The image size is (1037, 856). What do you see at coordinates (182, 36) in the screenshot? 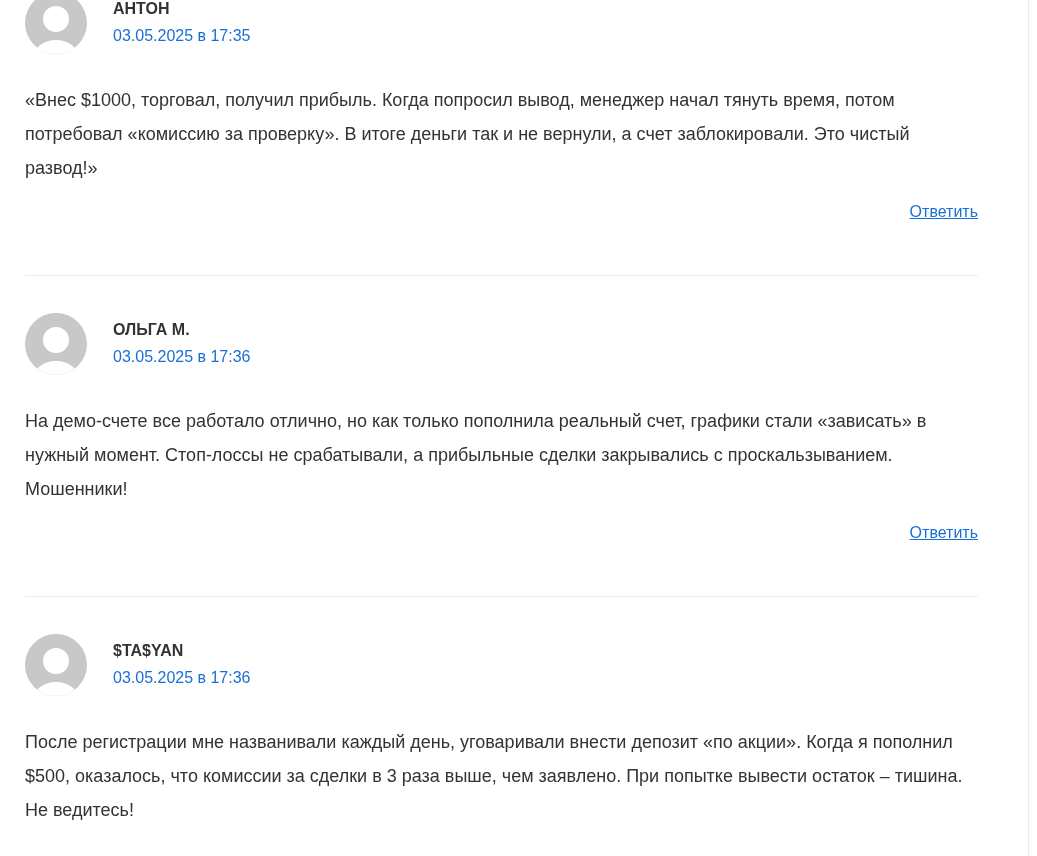
I see `comment-date-link: 03.05.2025 в 17:35` at bounding box center [182, 36].